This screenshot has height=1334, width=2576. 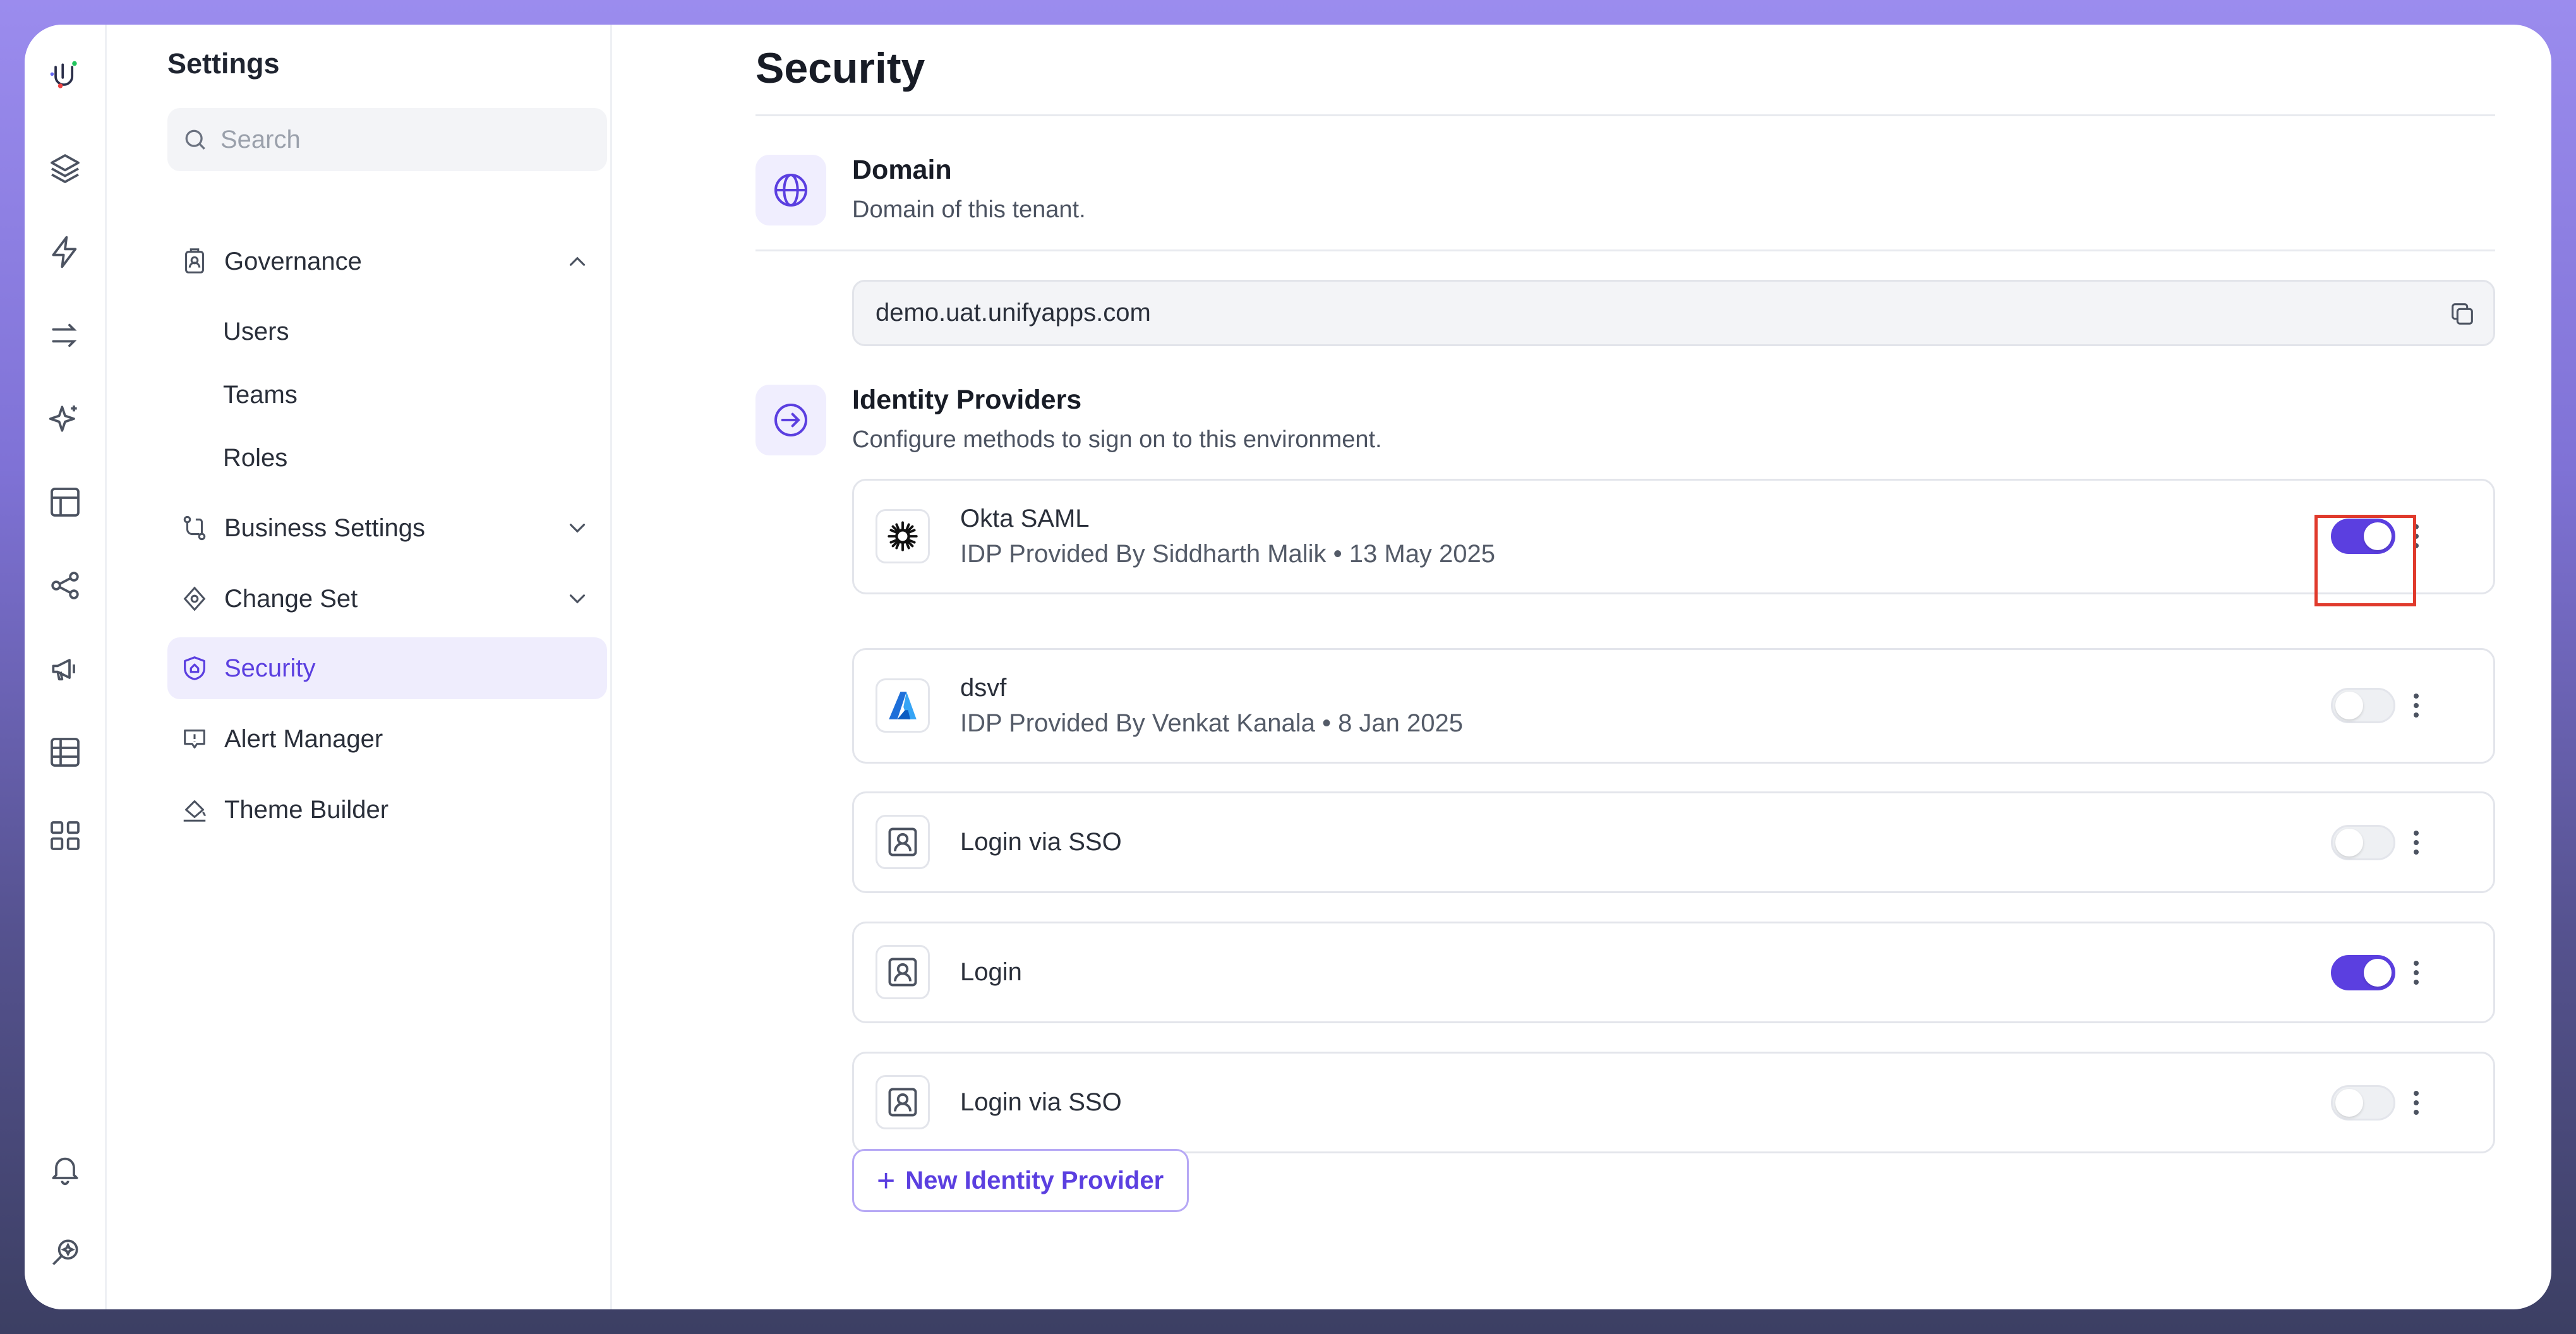 I want to click on sidebar-item-business-settings: Business Settings, so click(x=387, y=528).